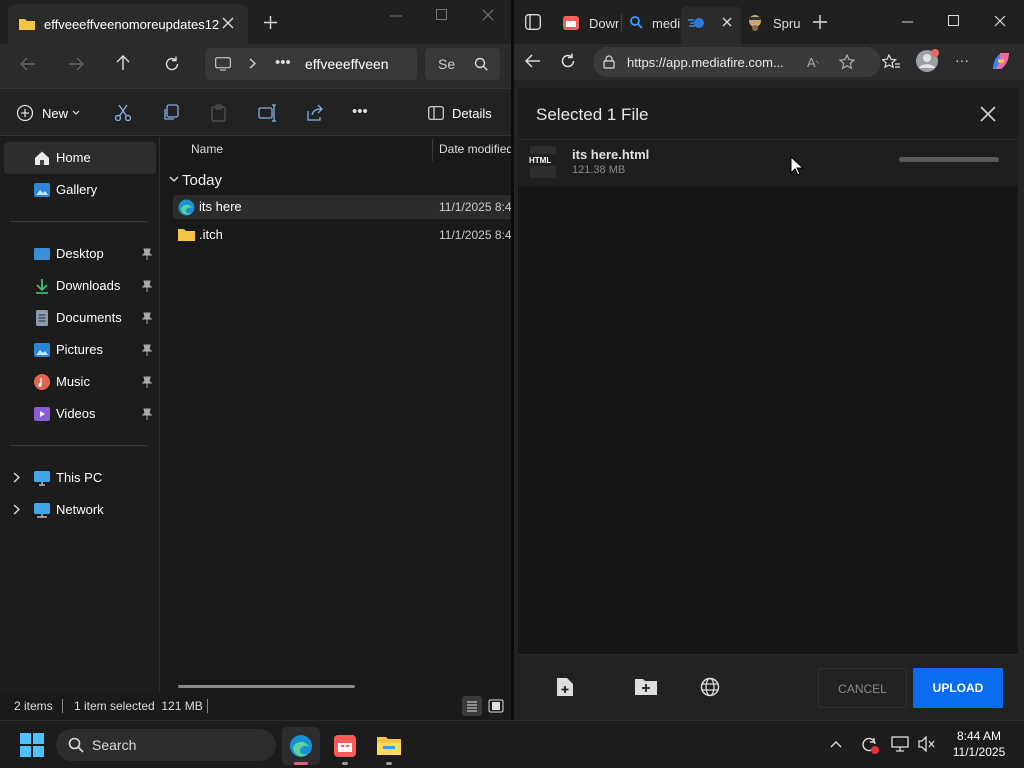  Describe the element at coordinates (988, 114) in the screenshot. I see `close-dialog-icon` at that location.